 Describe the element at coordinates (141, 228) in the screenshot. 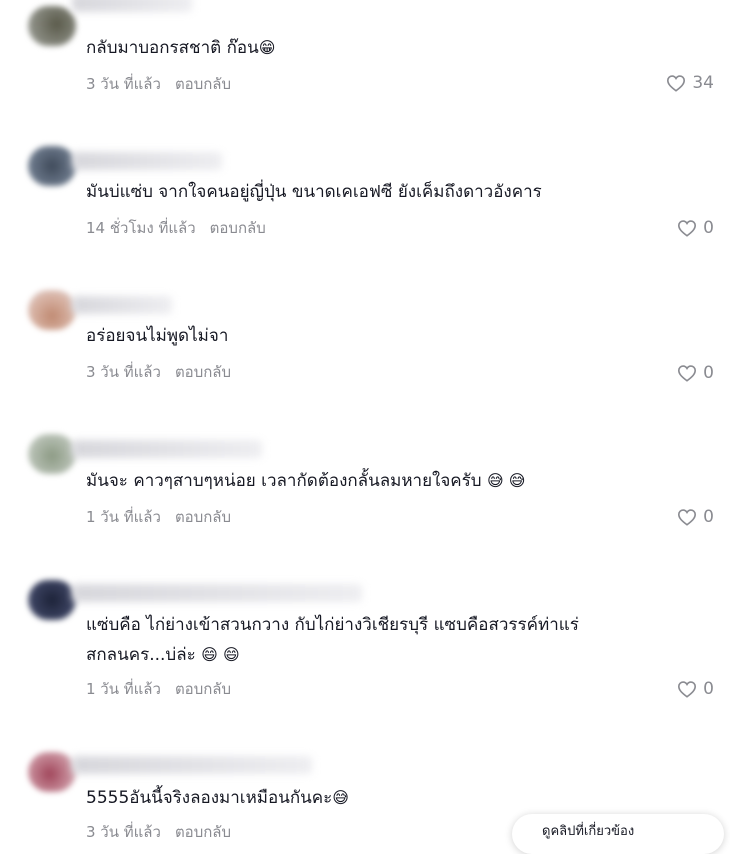

I see `comment-time: 14 ชั่วโมง ที่แล้ว` at that location.